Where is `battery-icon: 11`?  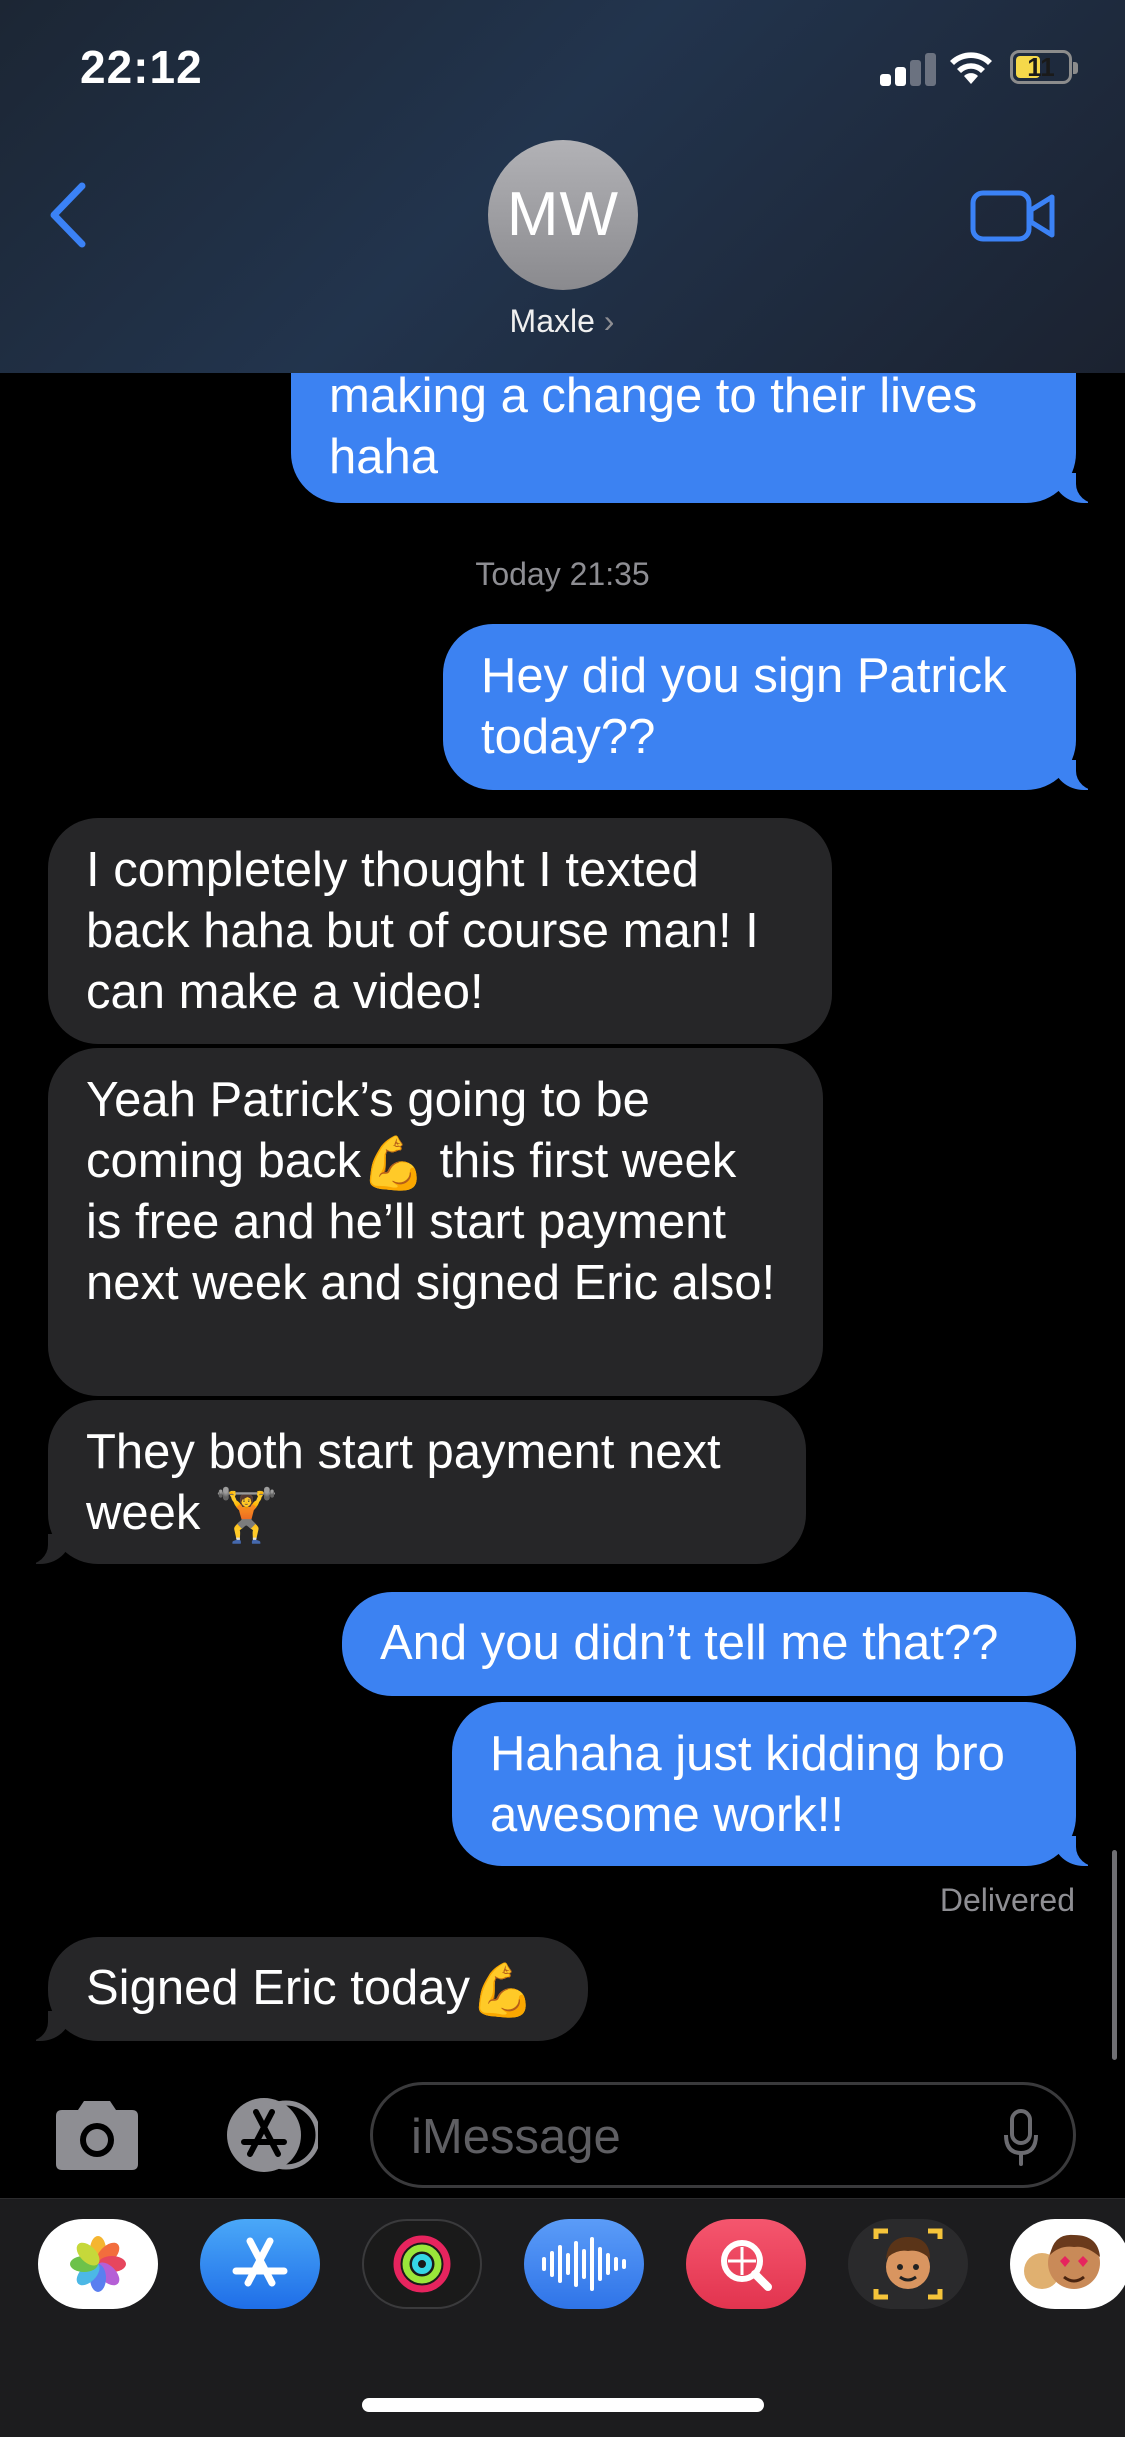 battery-icon: 11 is located at coordinates (1044, 67).